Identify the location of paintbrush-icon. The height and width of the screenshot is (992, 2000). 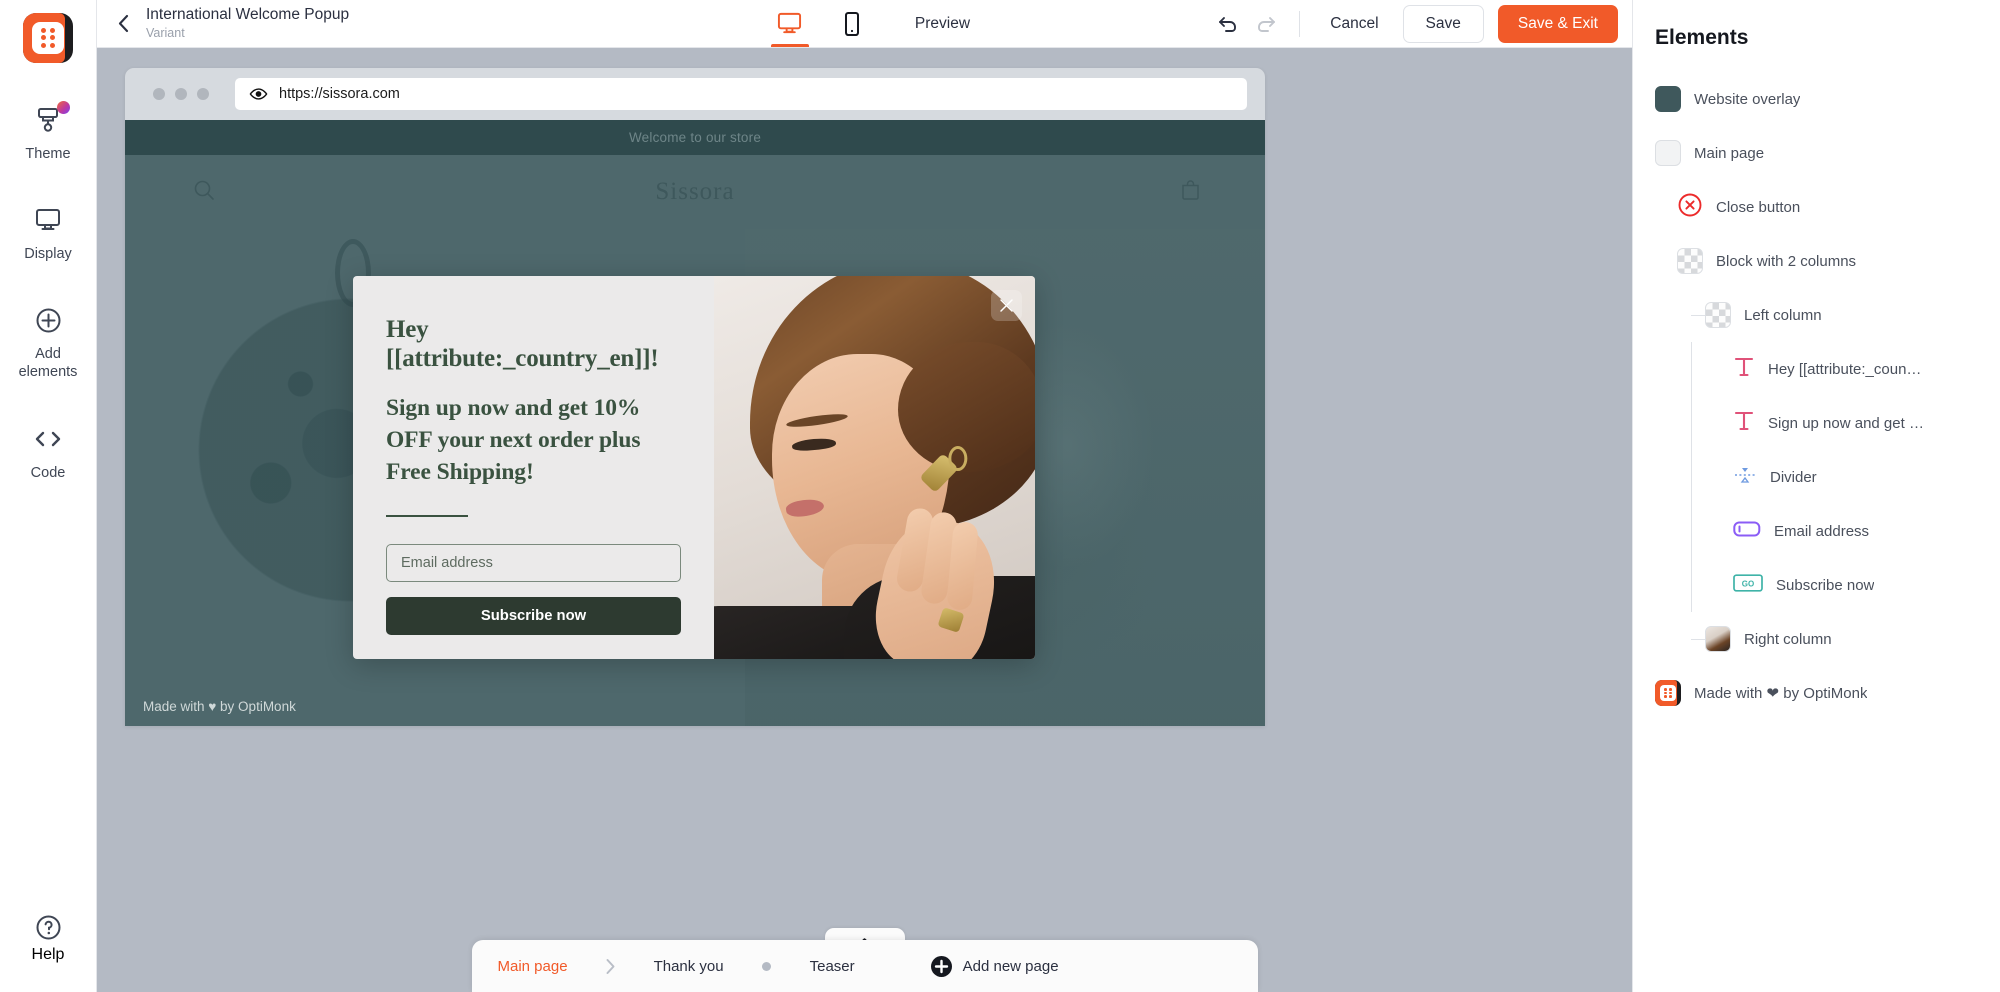
(52, 119).